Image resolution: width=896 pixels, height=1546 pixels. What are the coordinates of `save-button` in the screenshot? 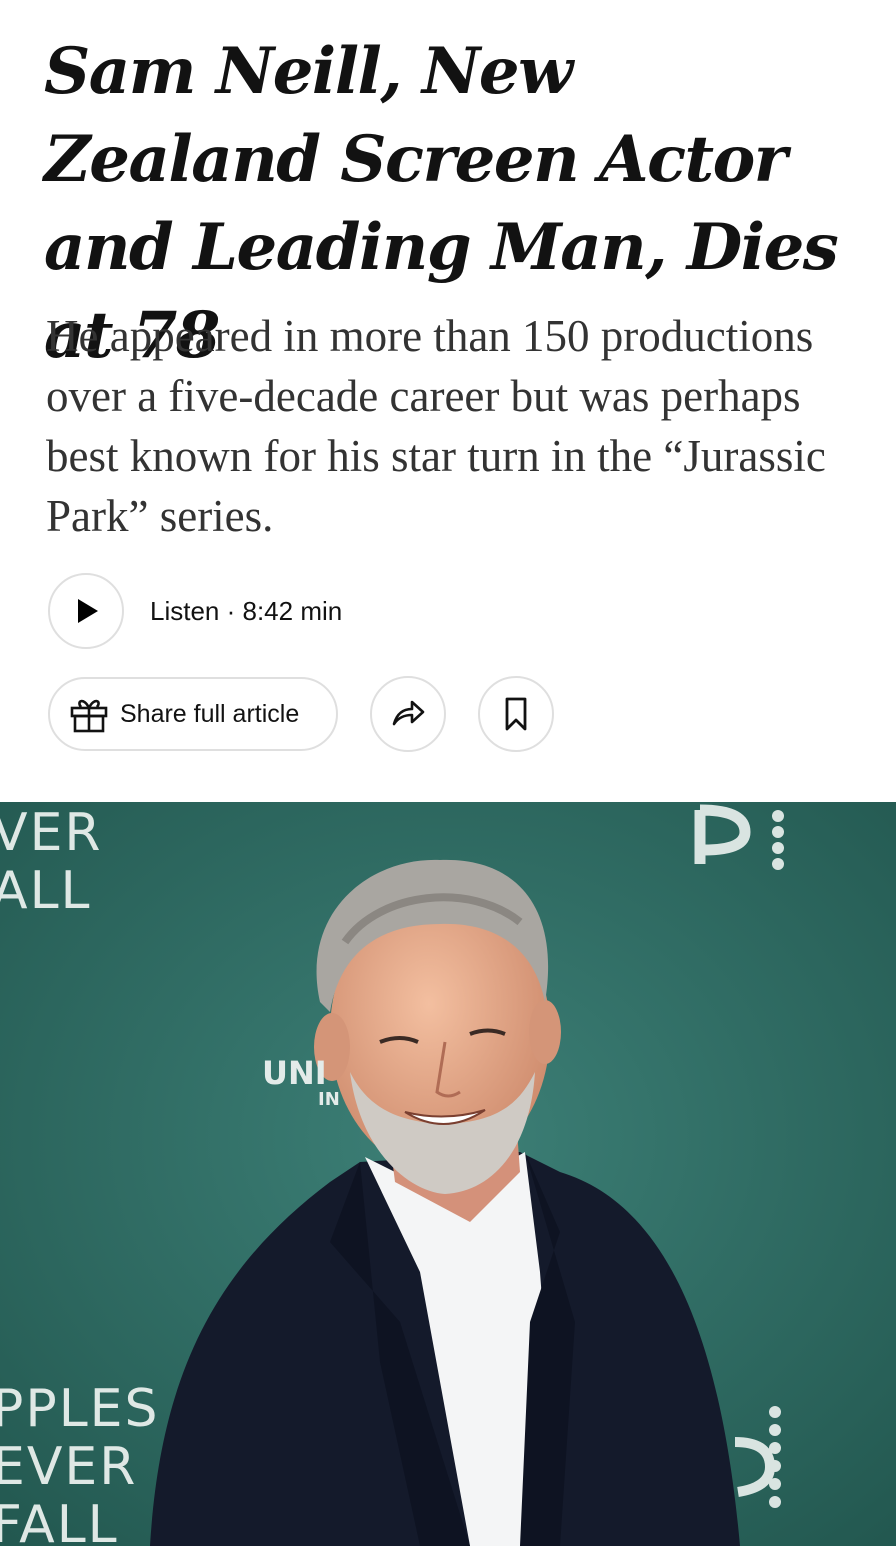 It's located at (516, 714).